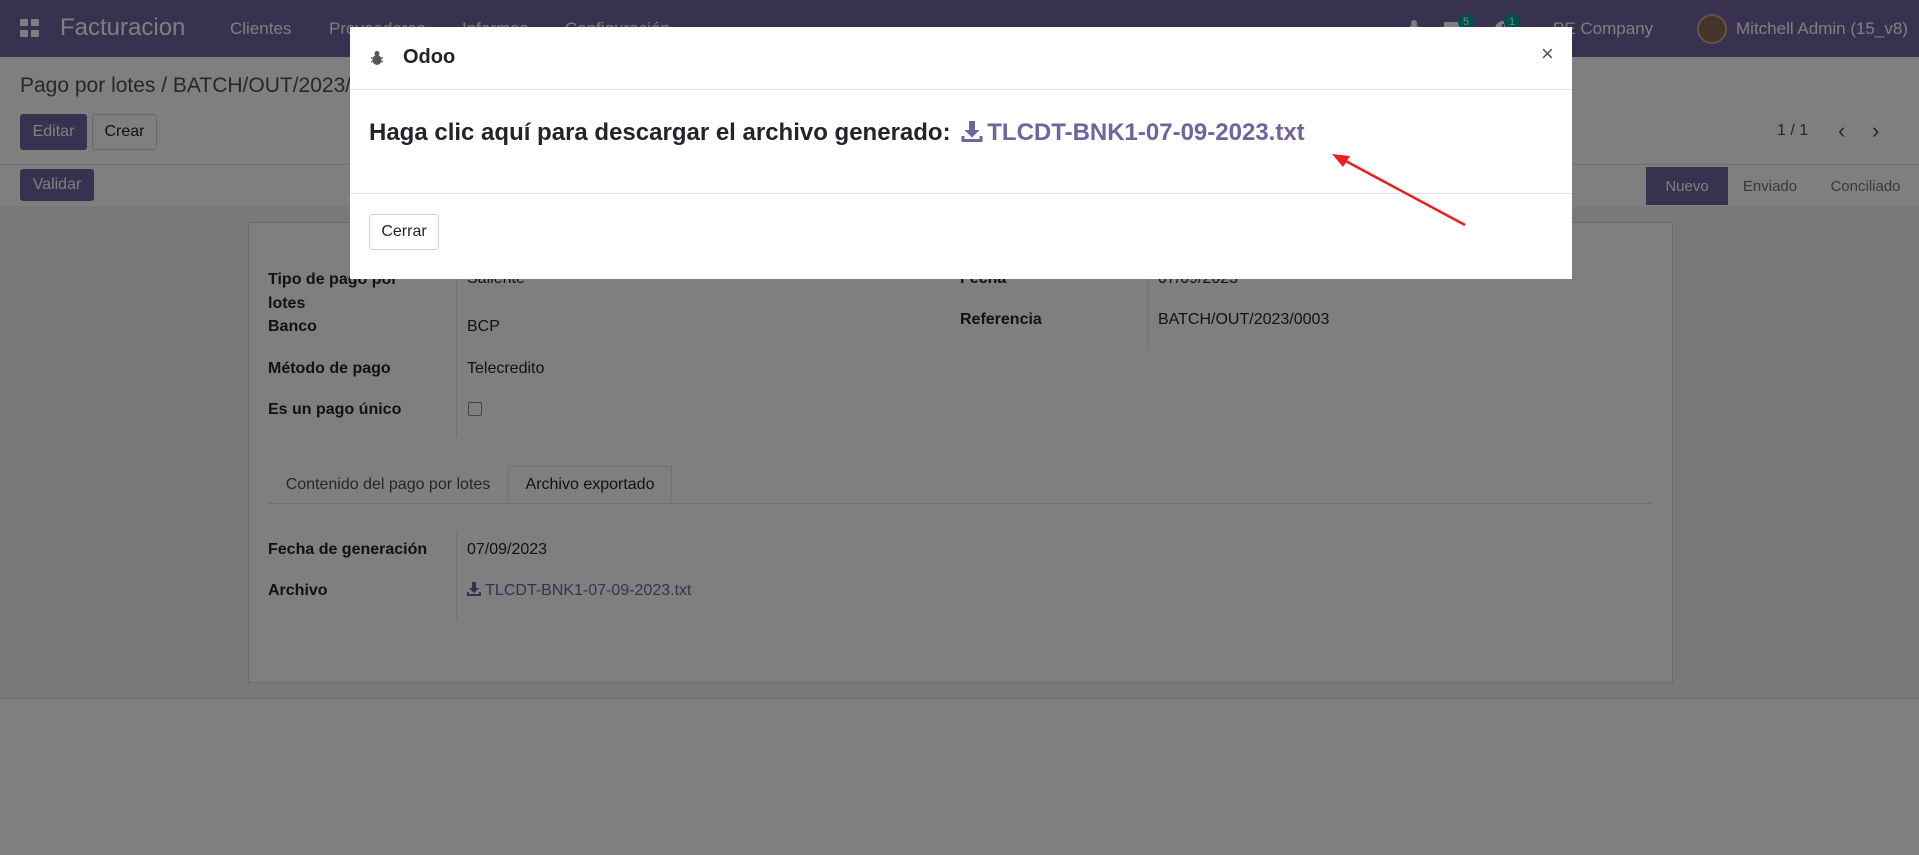 The height and width of the screenshot is (855, 1919). What do you see at coordinates (1146, 132) in the screenshot?
I see `generated-file-name: TLCDT-BNK1-07-09-2023.txt` at bounding box center [1146, 132].